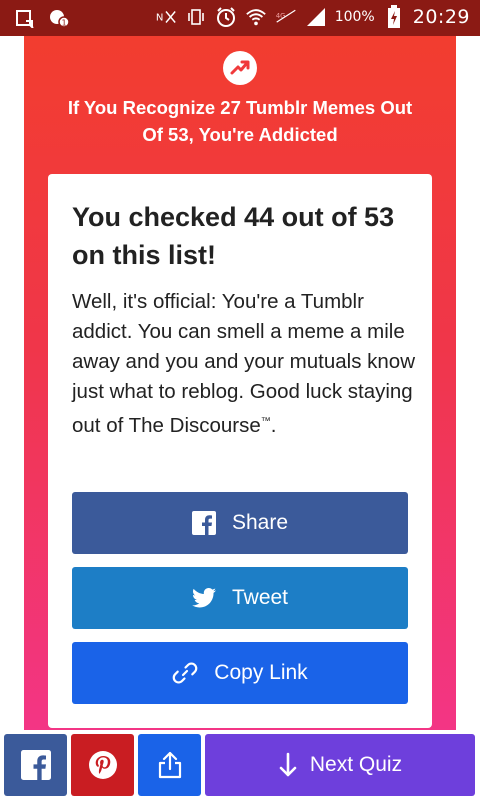 The width and height of the screenshot is (480, 800). What do you see at coordinates (203, 598) in the screenshot?
I see `twitter-icon` at bounding box center [203, 598].